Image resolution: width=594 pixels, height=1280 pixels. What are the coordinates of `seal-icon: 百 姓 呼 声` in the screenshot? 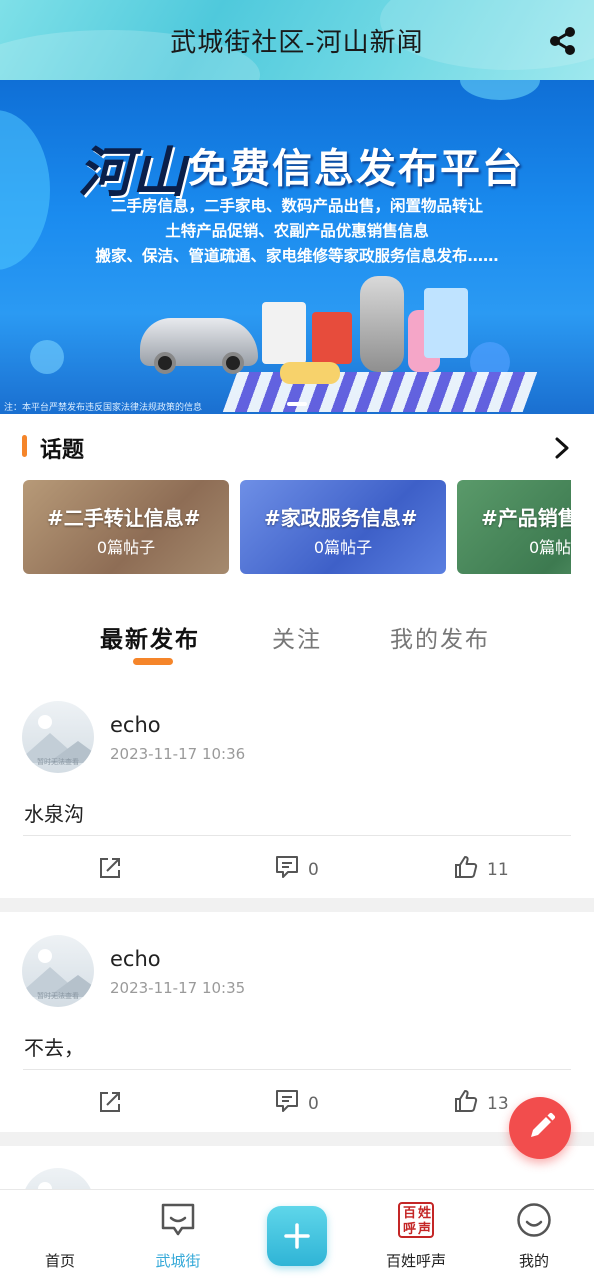 It's located at (416, 1220).